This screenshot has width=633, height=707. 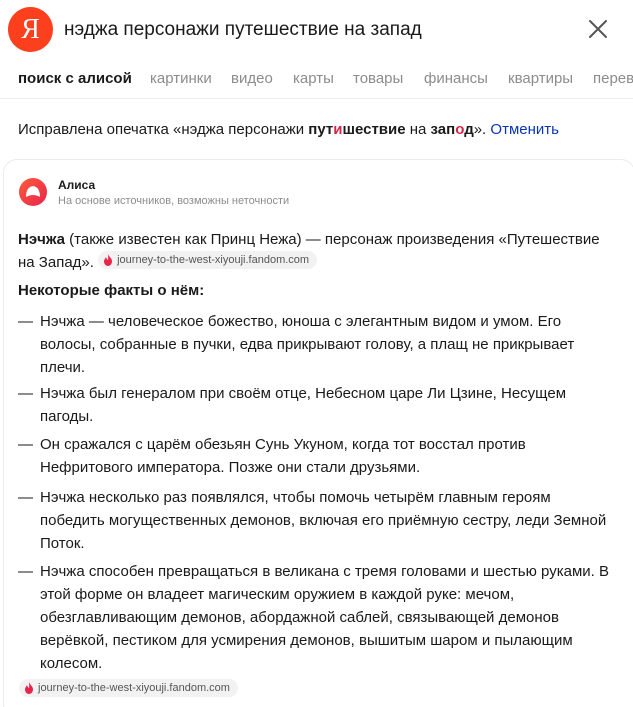 I want to click on tab-alice-search: поиск с алисой, so click(x=75, y=78).